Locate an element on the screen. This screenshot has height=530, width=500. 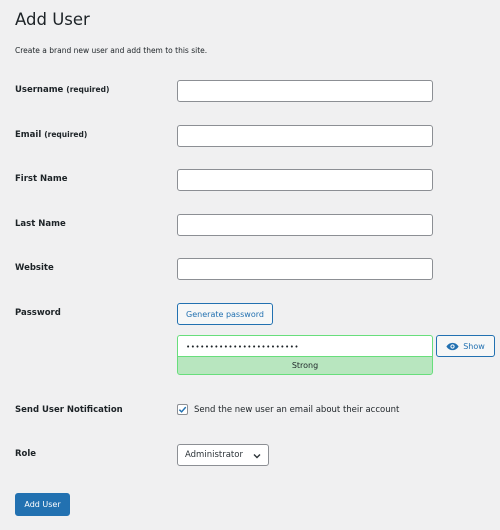
generate-password-button: Generate password is located at coordinates (225, 314).